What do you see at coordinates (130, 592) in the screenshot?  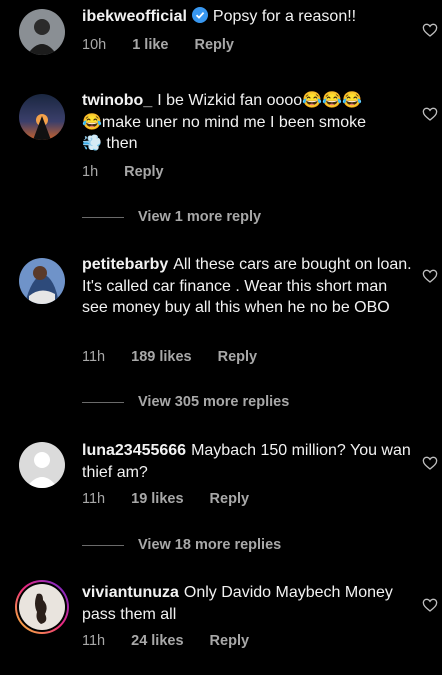 I see `username: viviantunuza` at bounding box center [130, 592].